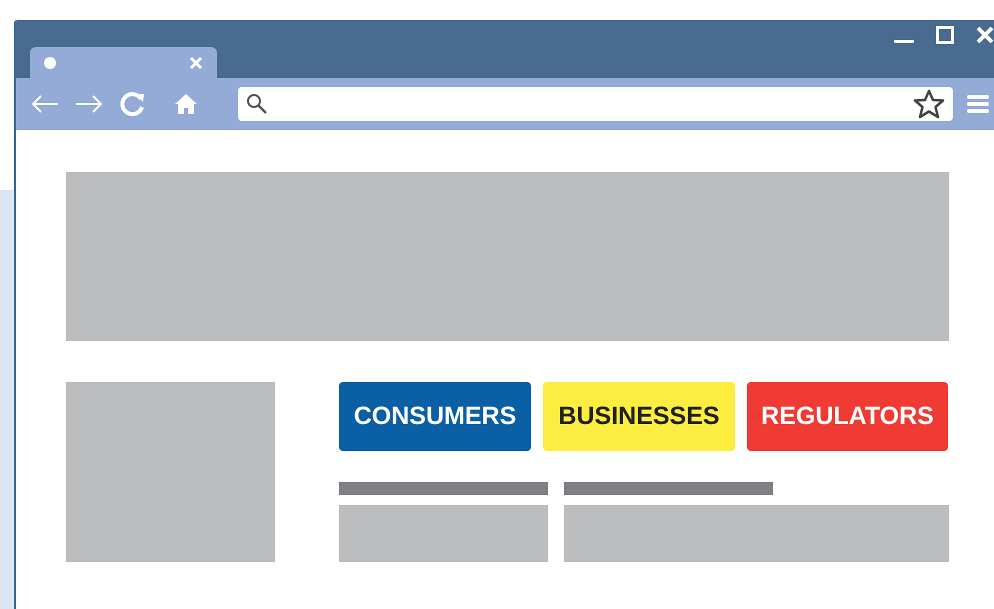 Image resolution: width=994 pixels, height=609 pixels. I want to click on reload-icon, so click(133, 104).